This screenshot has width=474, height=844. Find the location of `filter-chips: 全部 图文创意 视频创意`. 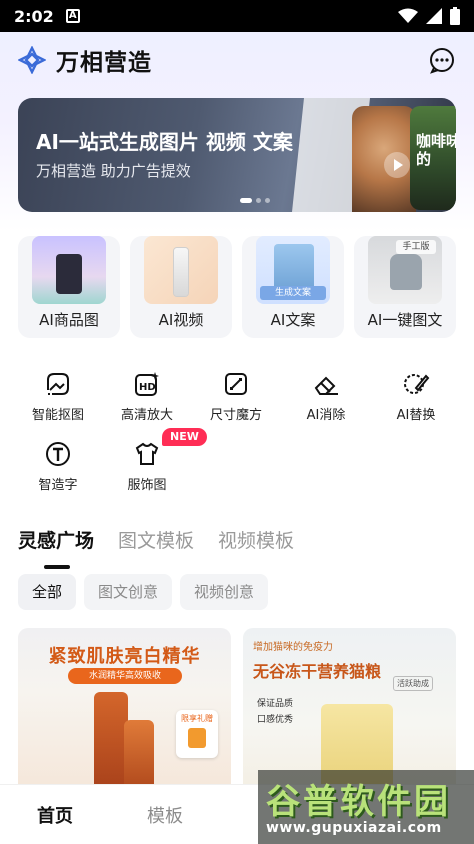

filter-chips: 全部 图文创意 视频创意 is located at coordinates (143, 592).